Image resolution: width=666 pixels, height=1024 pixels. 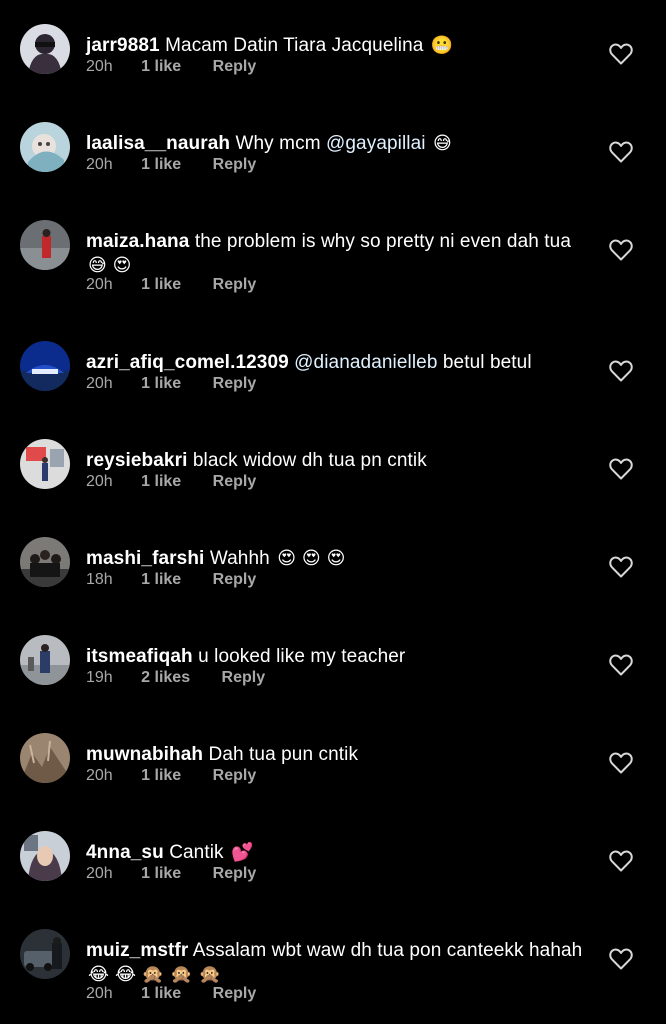 I want to click on comment-text: muwnabihah Dah tua pun cntik, so click(x=336, y=755).